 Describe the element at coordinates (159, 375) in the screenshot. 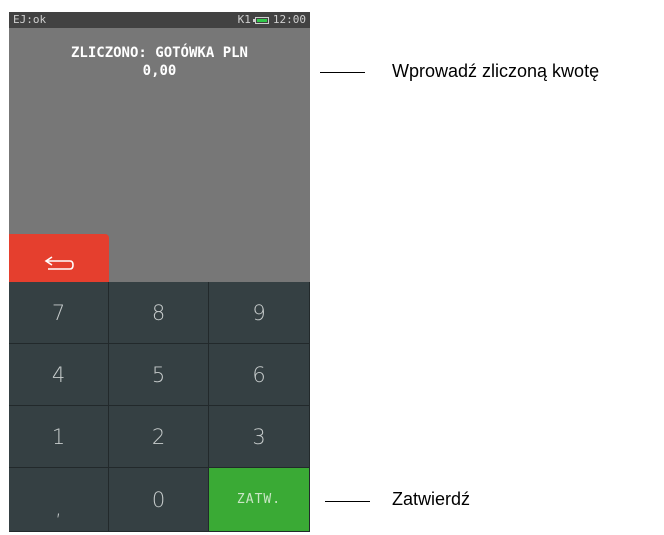

I see `key-5: 5` at that location.